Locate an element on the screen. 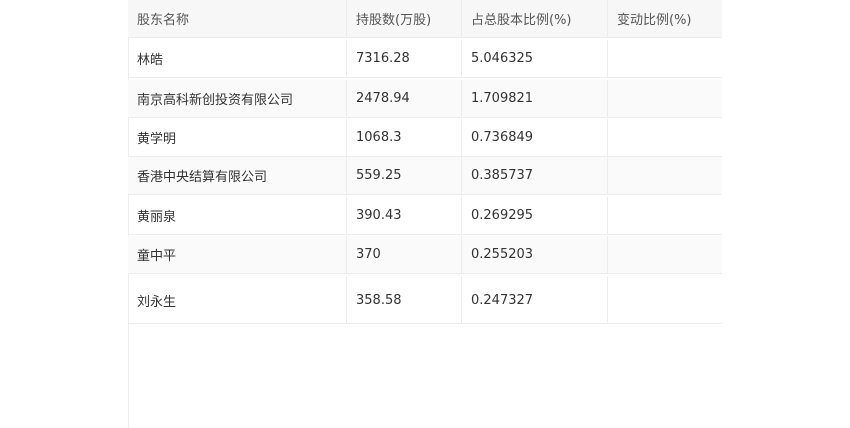  cell-shareholder-name: 刘永生 is located at coordinates (237, 300).